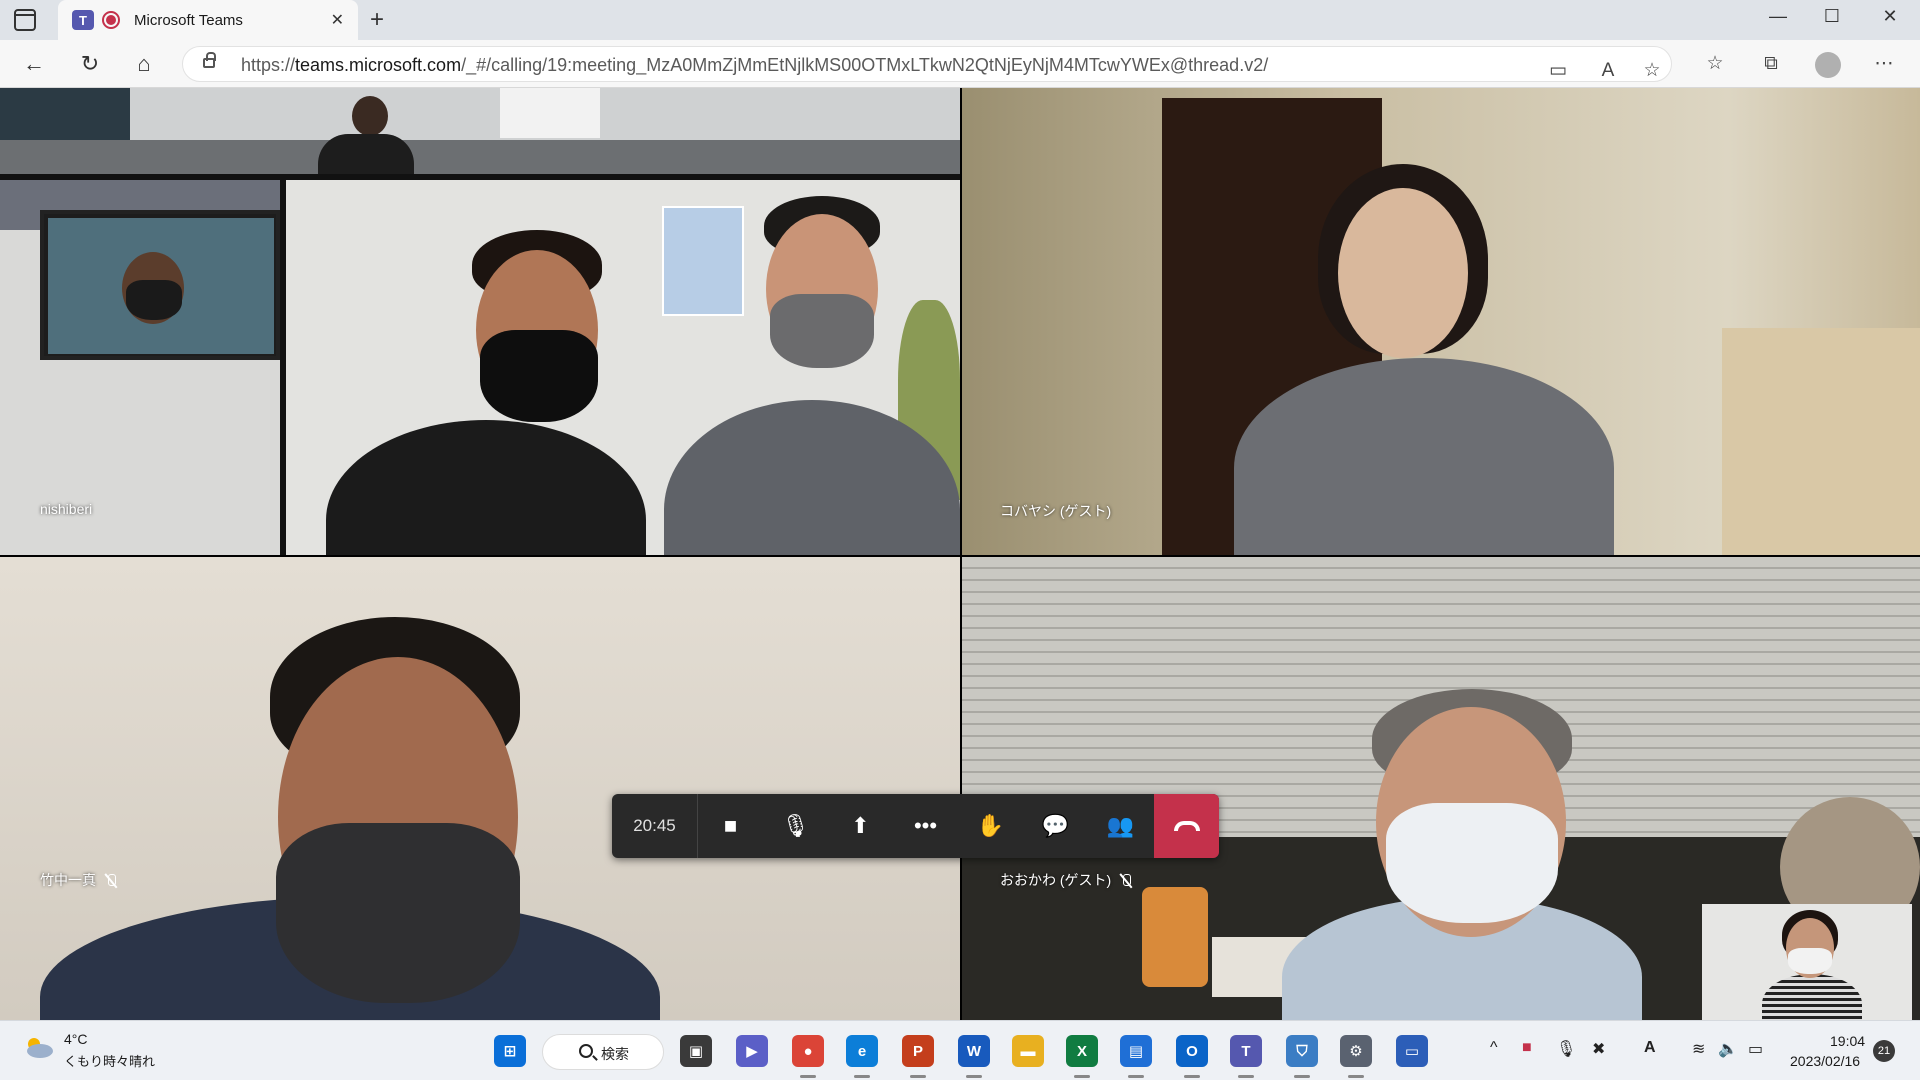 The image size is (1920, 1080). Describe the element at coordinates (1884, 1051) in the screenshot. I see `notification-badge: 21` at that location.